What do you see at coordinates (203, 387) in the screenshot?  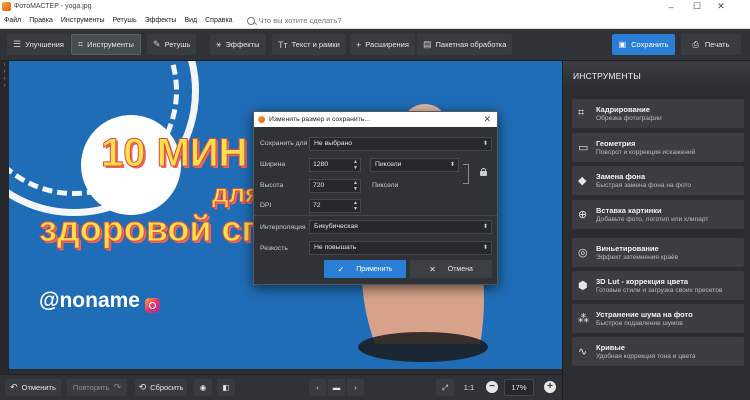 I see `preview-eye-button: ◉` at bounding box center [203, 387].